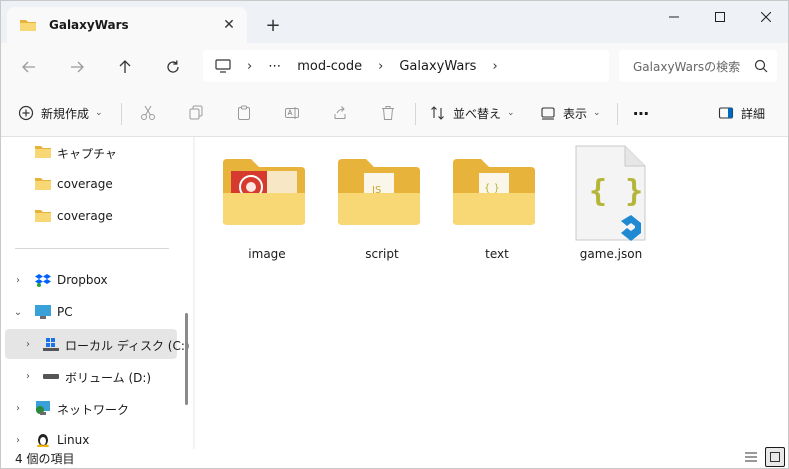 The height and width of the screenshot is (469, 789). Describe the element at coordinates (394, 22) in the screenshot. I see `tab-bar: GalaxyWars ✕ +` at that location.